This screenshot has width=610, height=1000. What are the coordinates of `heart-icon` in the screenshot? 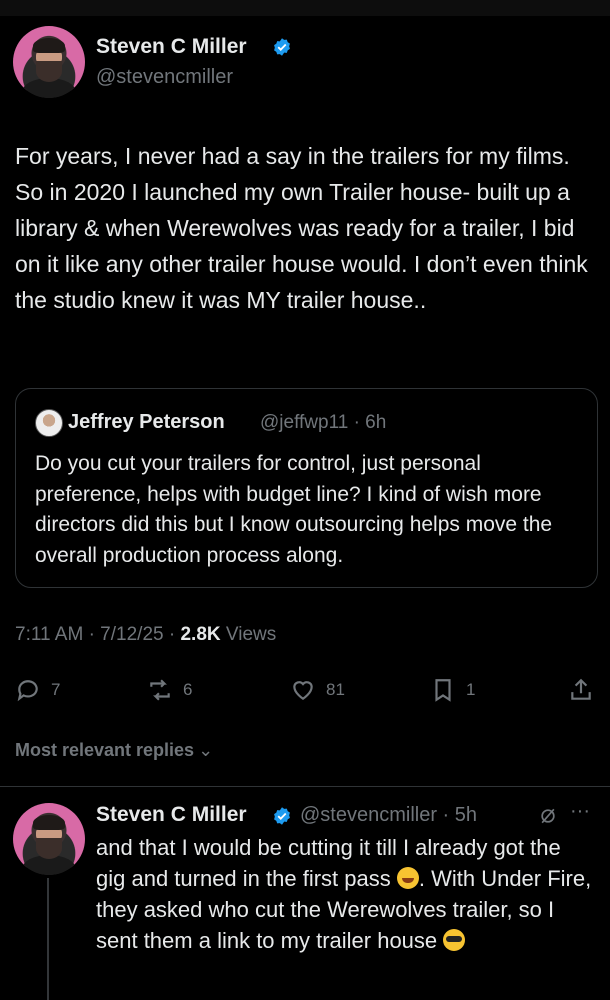 It's located at (303, 690).